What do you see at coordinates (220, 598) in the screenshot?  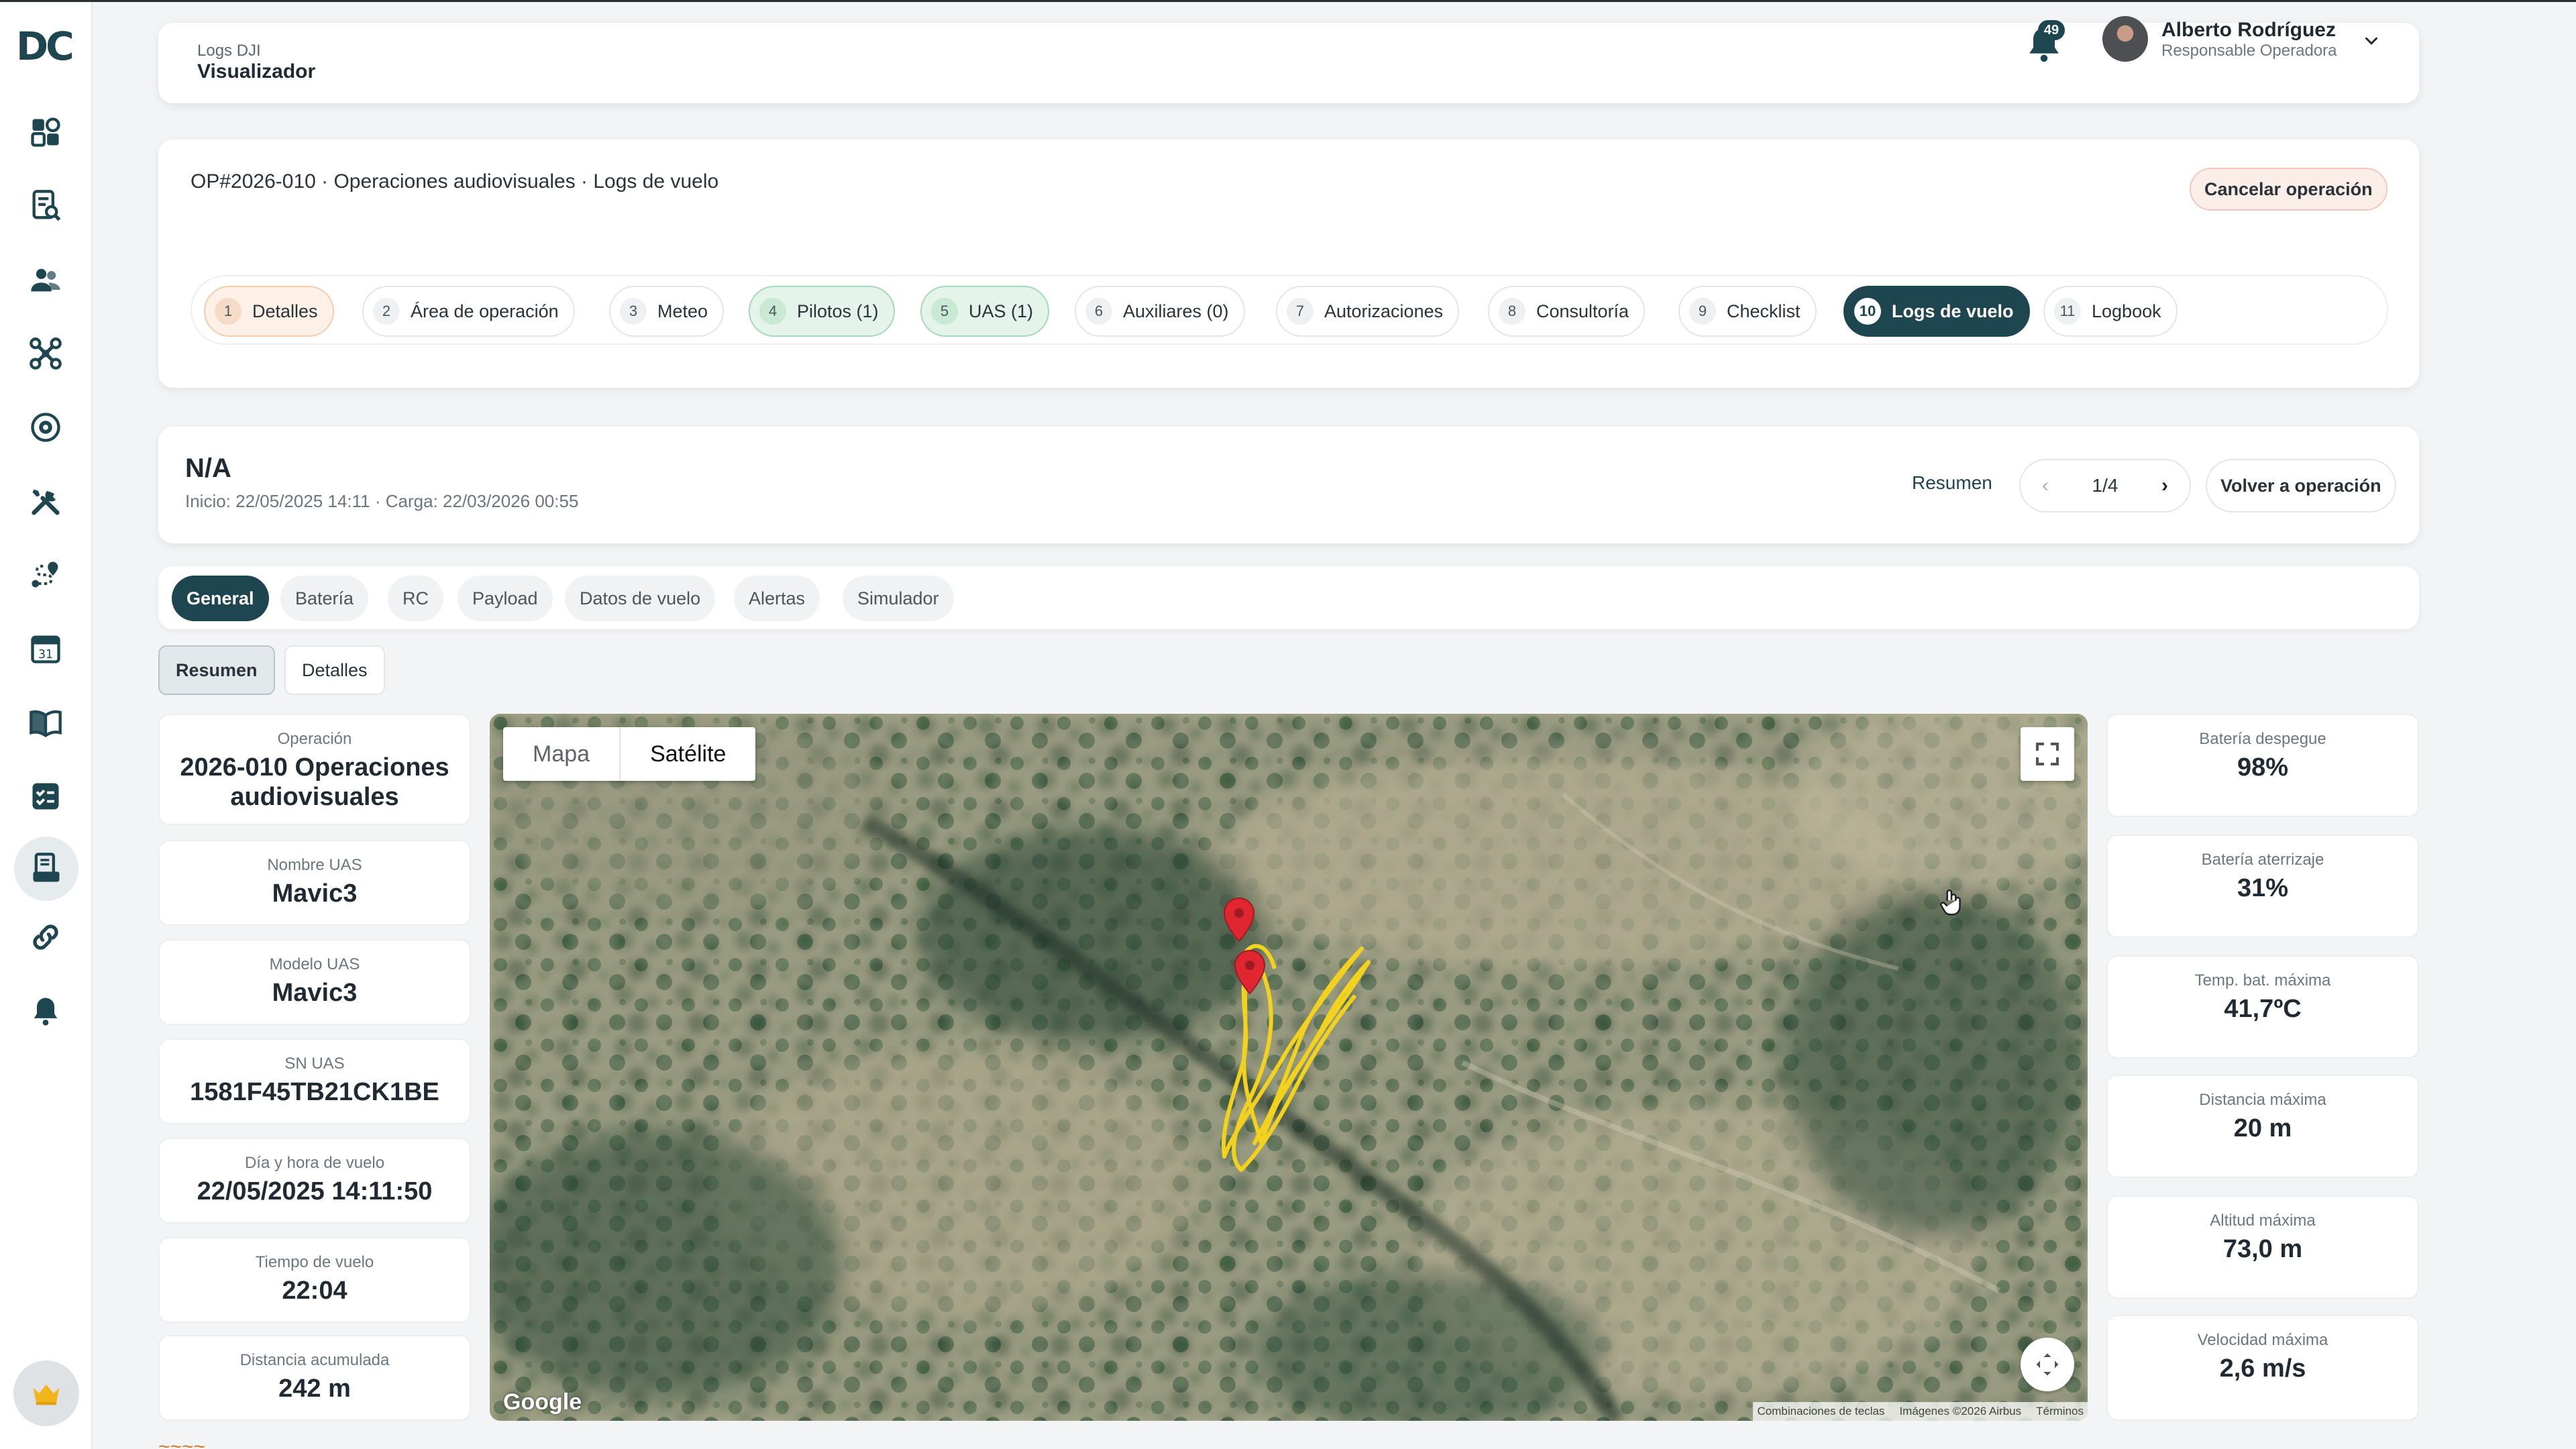 I see `tab-general: General` at bounding box center [220, 598].